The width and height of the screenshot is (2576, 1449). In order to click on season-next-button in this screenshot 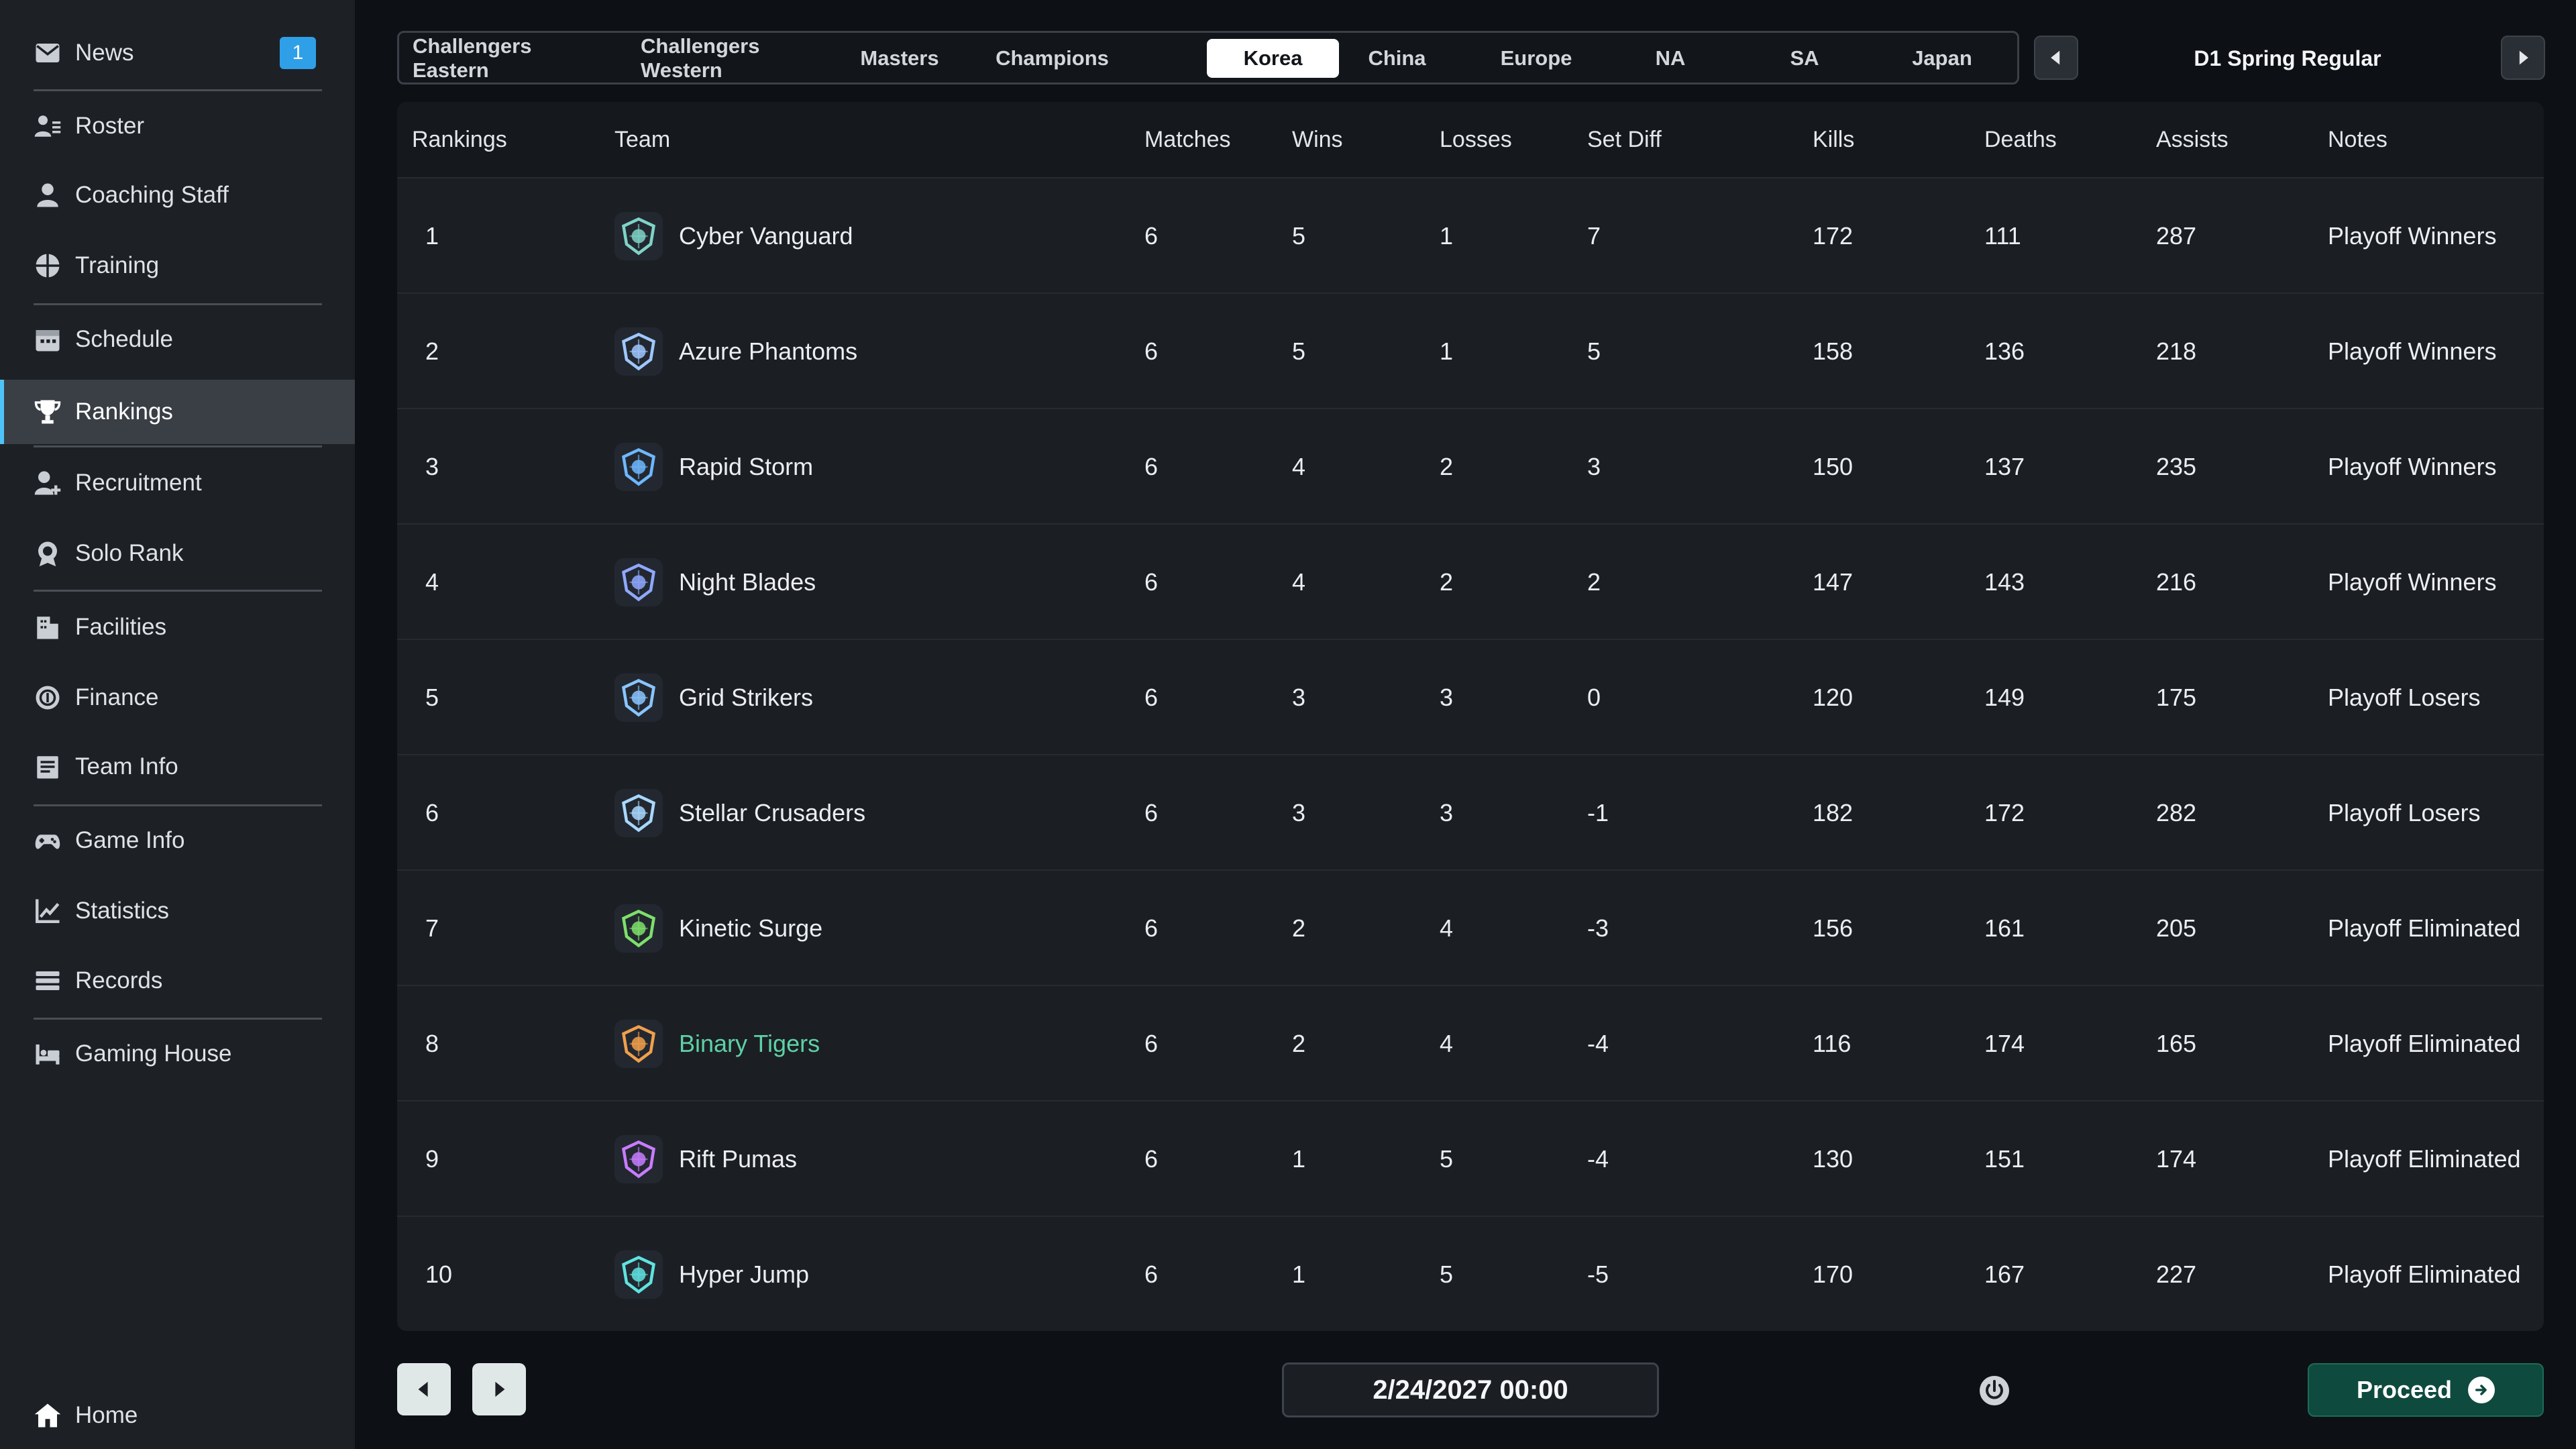, I will do `click(2523, 58)`.